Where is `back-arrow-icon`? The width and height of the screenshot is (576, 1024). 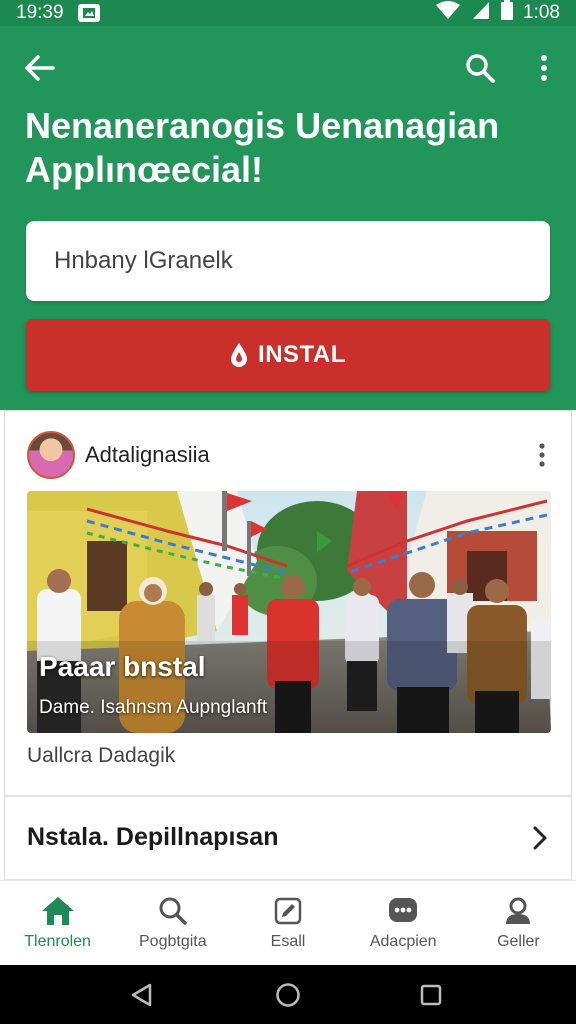
back-arrow-icon is located at coordinates (40, 68).